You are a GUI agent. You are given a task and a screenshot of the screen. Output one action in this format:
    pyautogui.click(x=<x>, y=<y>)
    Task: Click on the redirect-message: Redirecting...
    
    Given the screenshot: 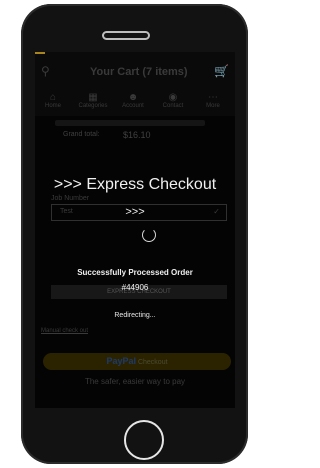 What is the action you would take?
    pyautogui.click(x=135, y=315)
    